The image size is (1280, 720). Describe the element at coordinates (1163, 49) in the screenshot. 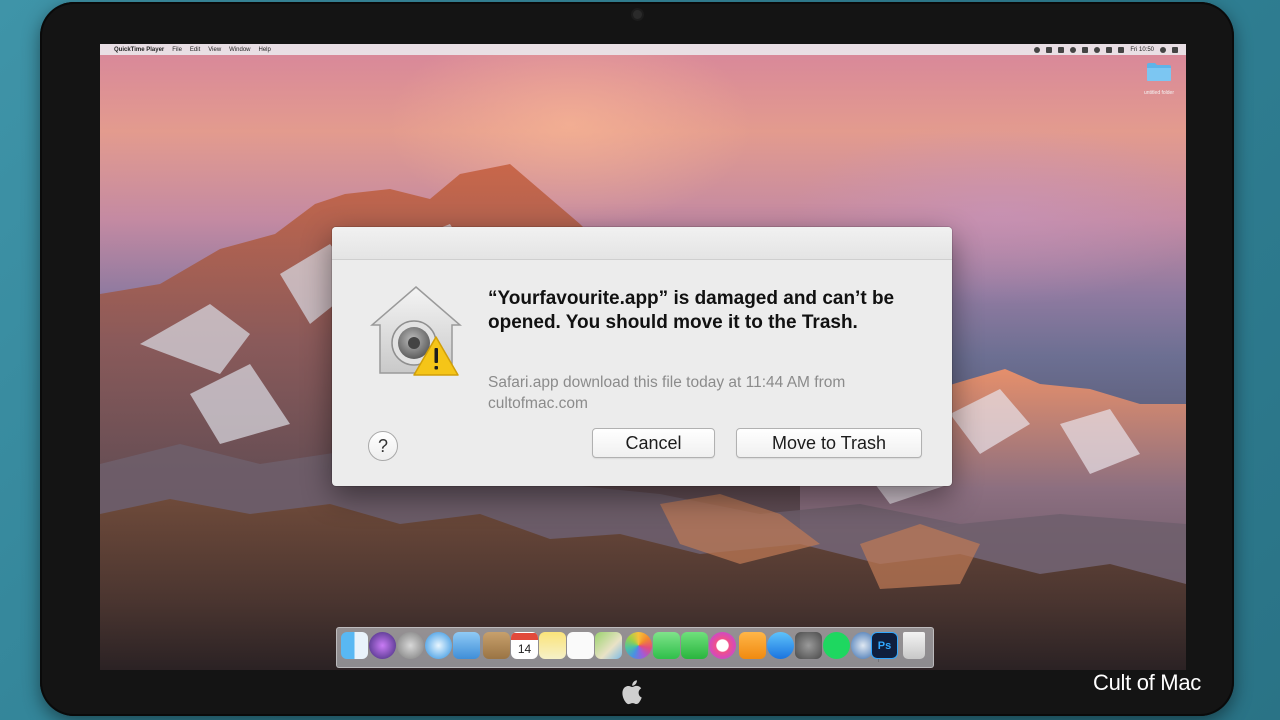

I see `spotlight-search-icon` at that location.